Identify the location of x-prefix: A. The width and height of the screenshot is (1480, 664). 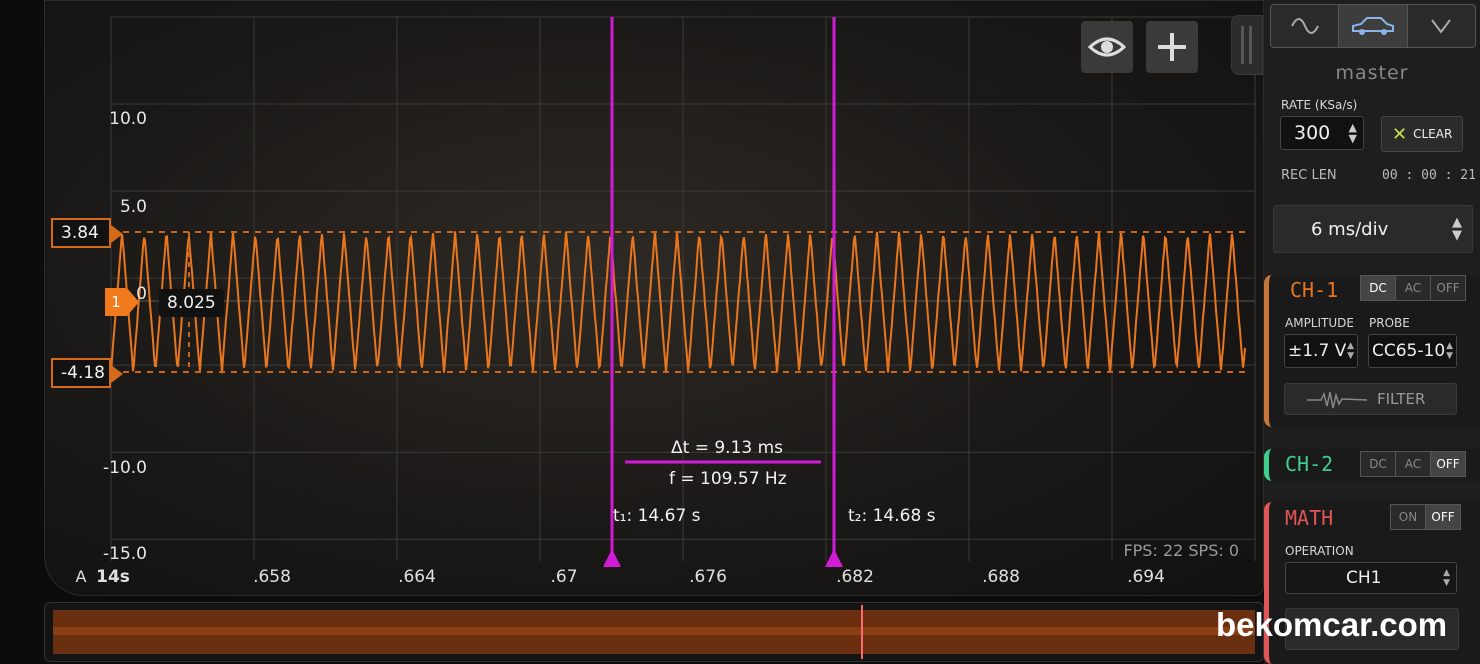
(81, 576).